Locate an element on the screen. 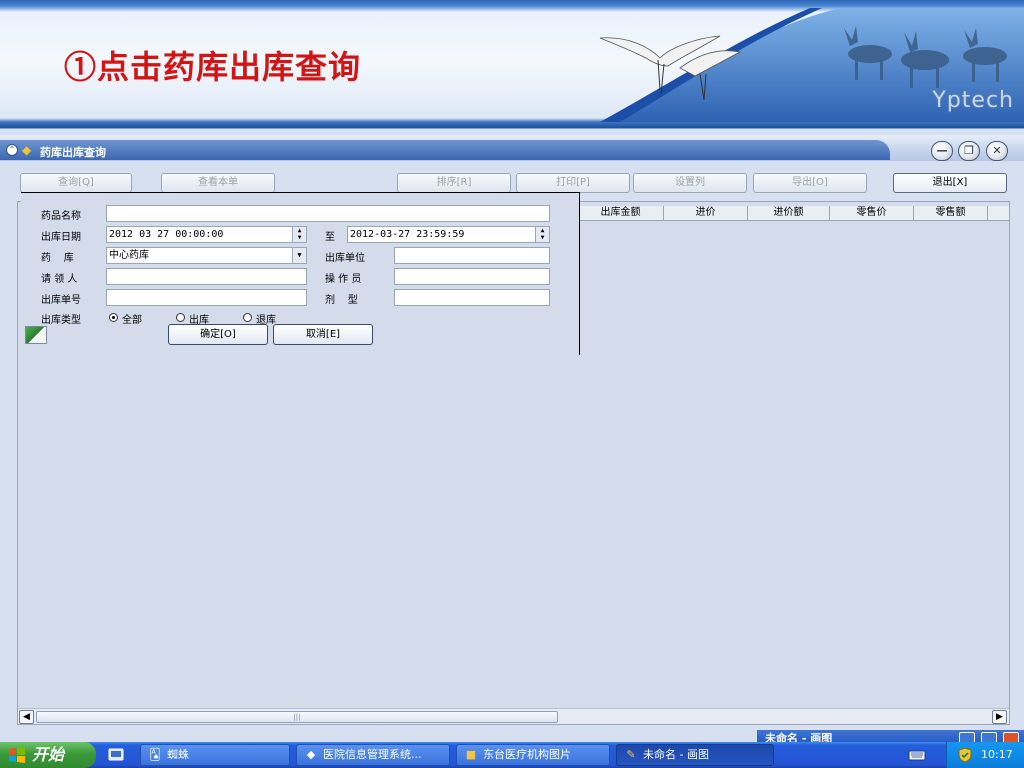 This screenshot has width=1024, height=768. brand-logo-text: Yptech is located at coordinates (973, 100).